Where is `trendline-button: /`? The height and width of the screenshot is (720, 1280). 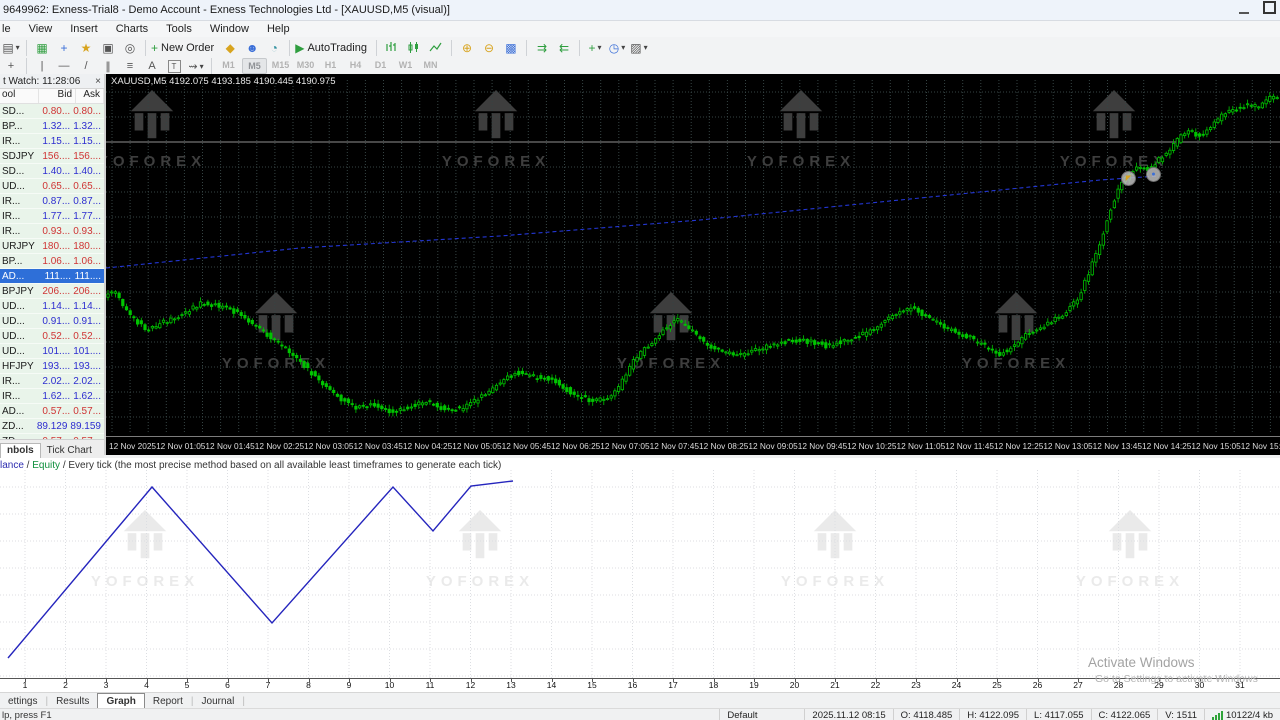 trendline-button: / is located at coordinates (86, 66).